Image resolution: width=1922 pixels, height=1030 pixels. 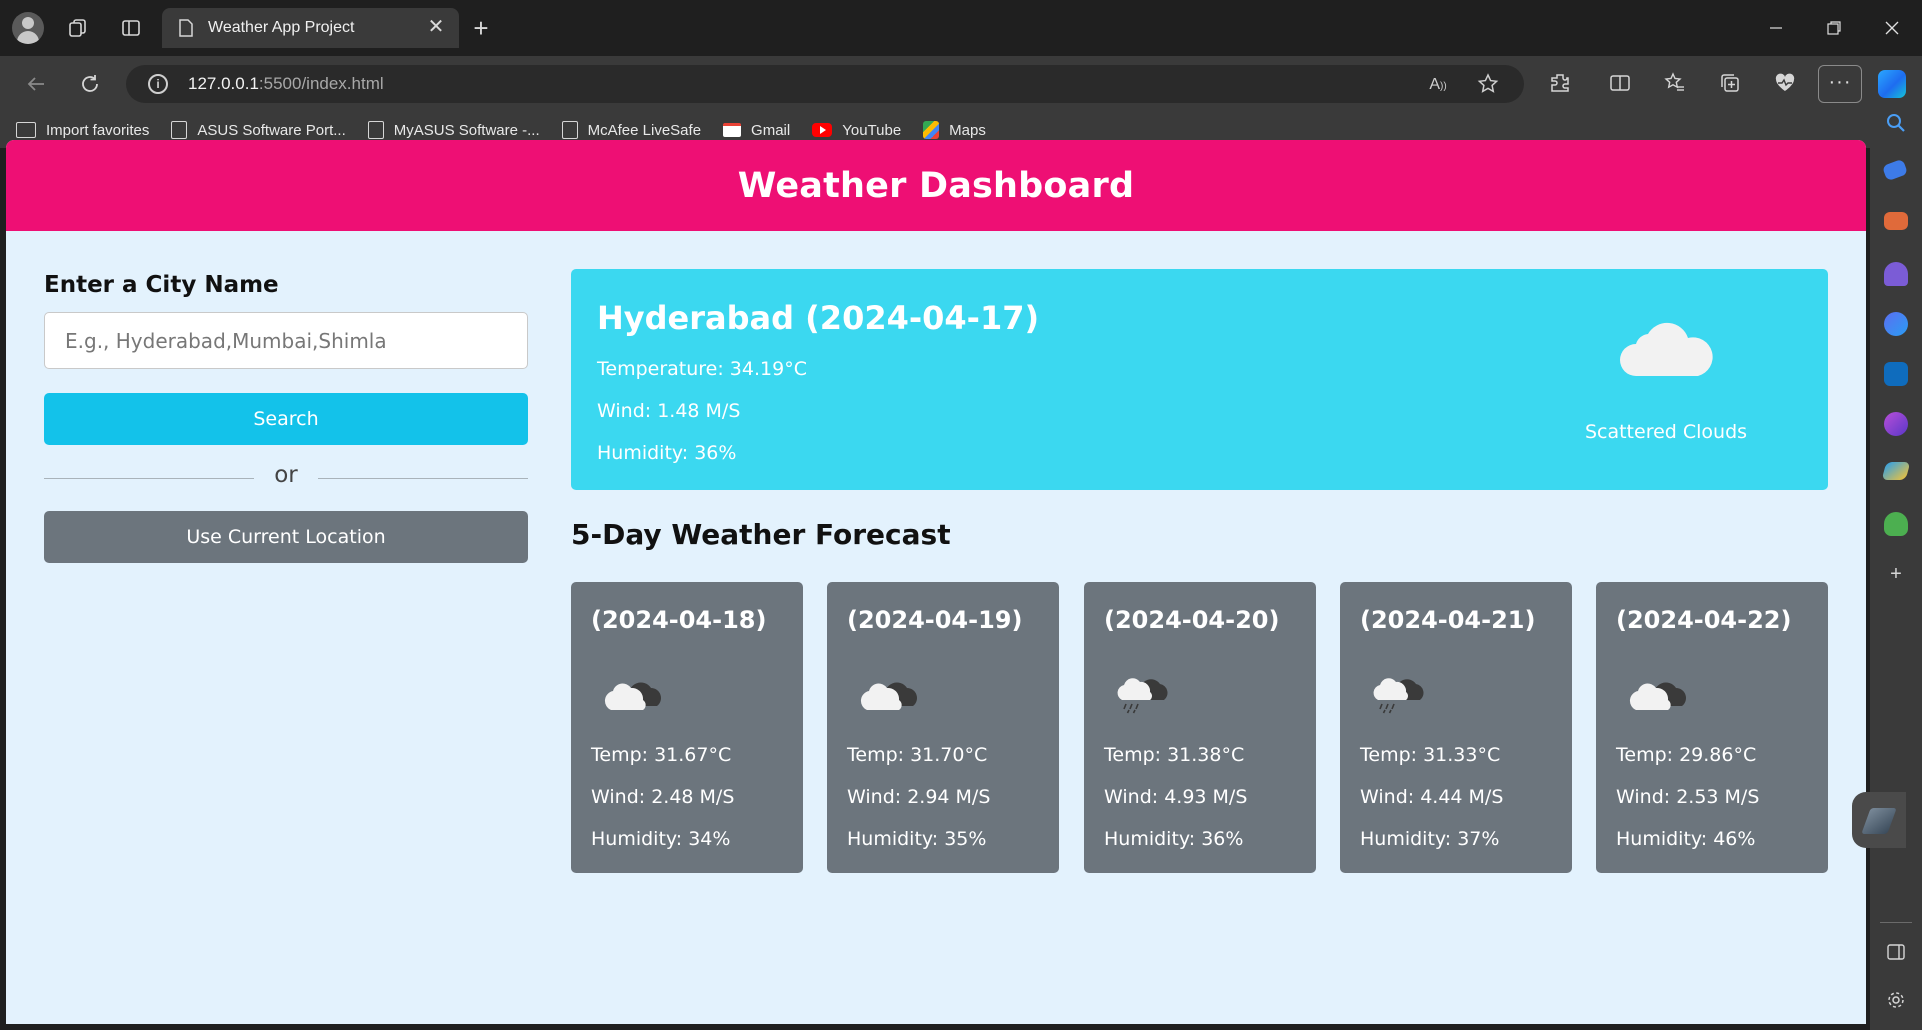 I want to click on search-icon, so click(x=1896, y=124).